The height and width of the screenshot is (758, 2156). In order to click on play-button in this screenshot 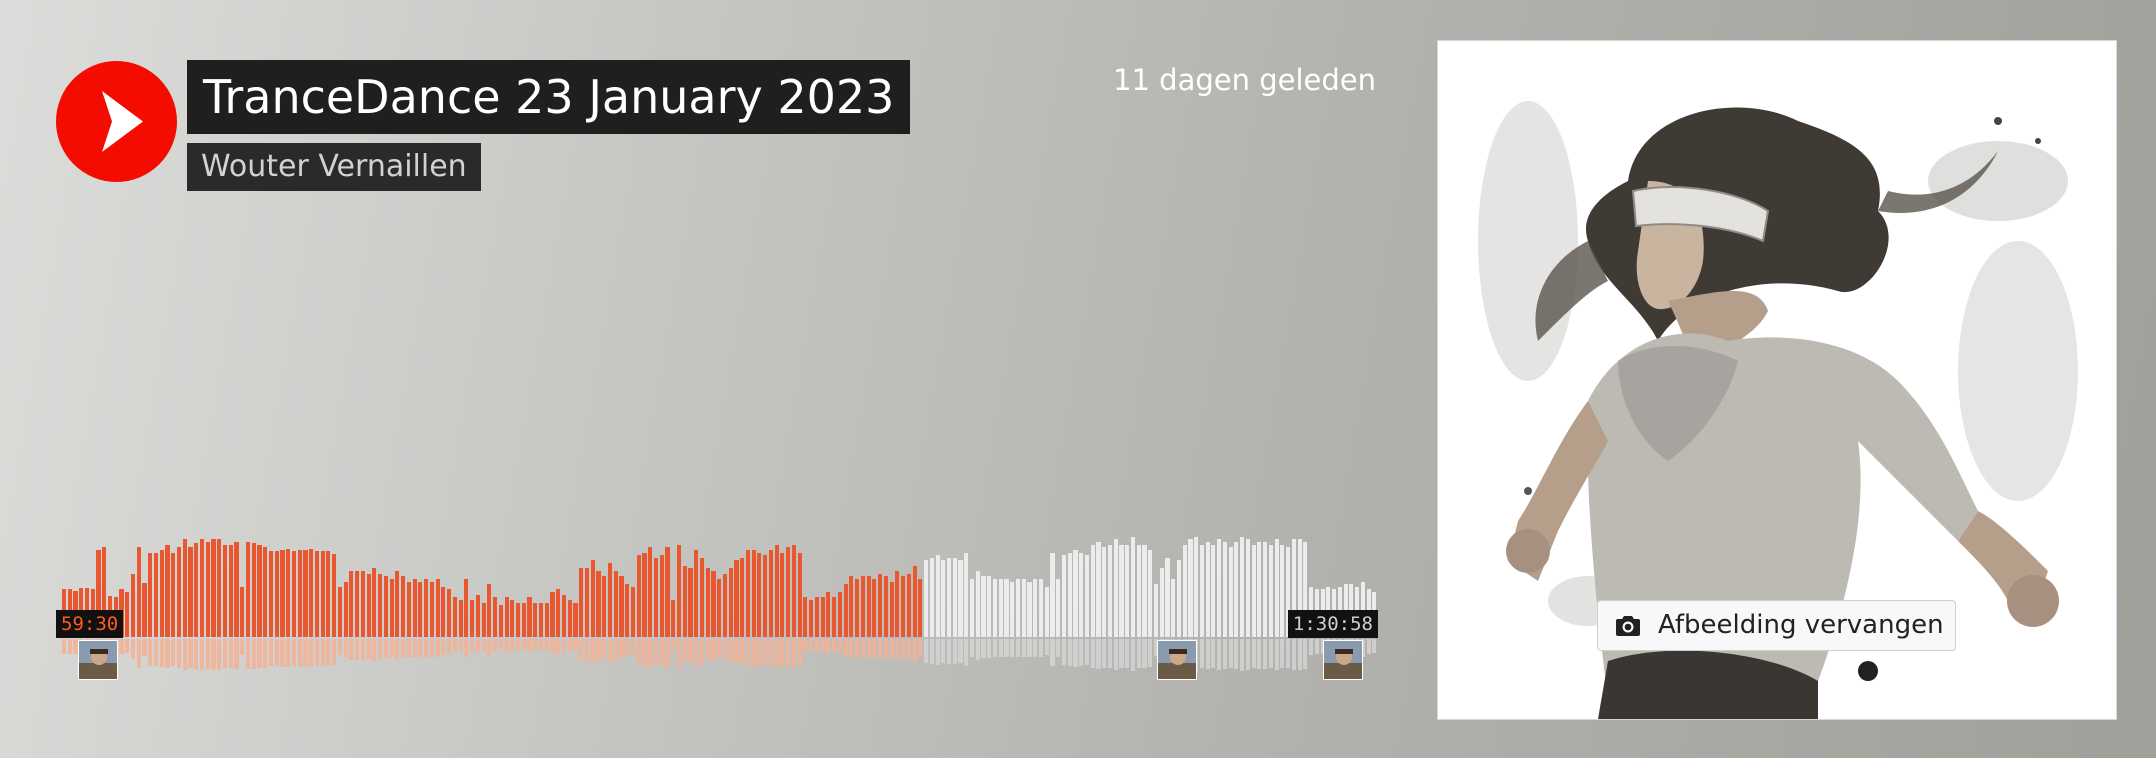, I will do `click(116, 121)`.